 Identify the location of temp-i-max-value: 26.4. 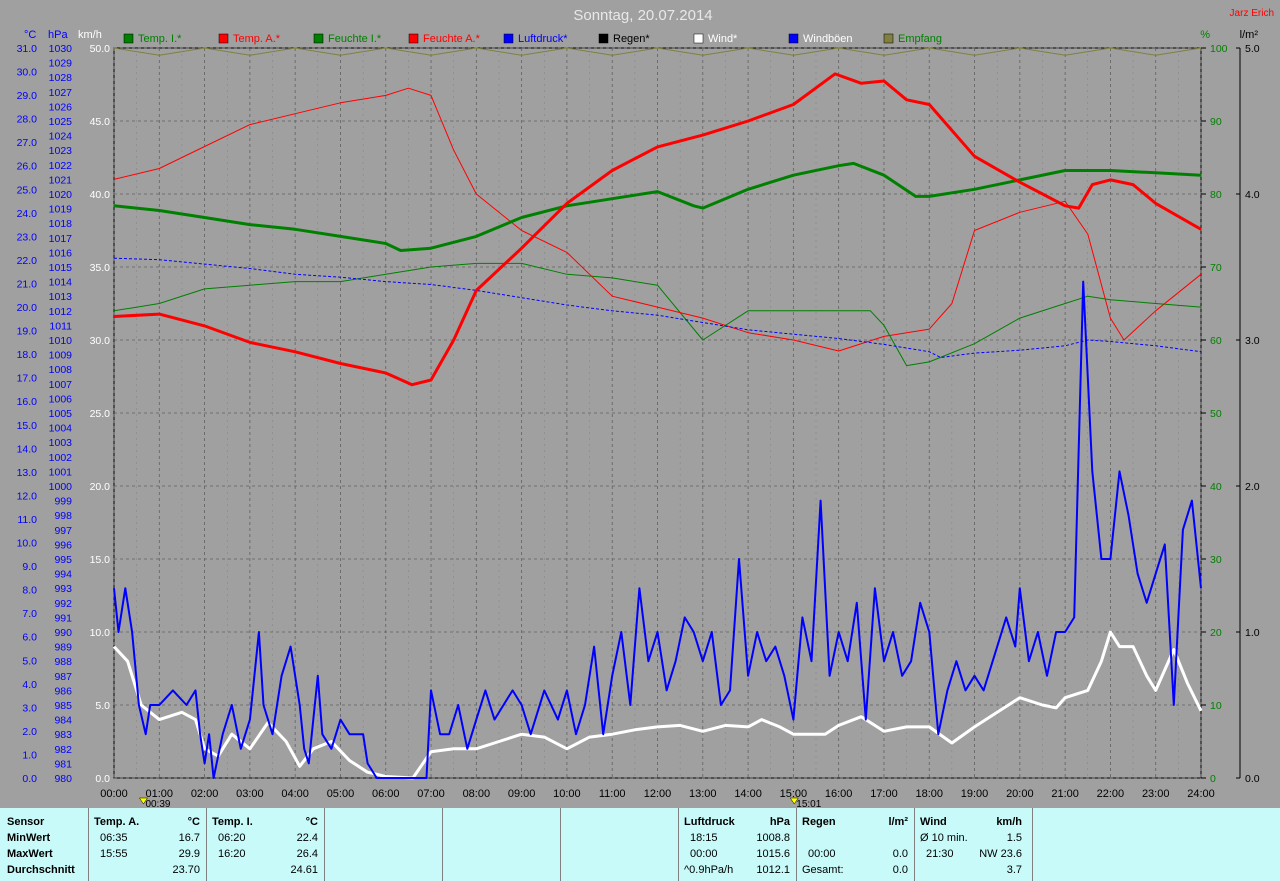
(307, 854).